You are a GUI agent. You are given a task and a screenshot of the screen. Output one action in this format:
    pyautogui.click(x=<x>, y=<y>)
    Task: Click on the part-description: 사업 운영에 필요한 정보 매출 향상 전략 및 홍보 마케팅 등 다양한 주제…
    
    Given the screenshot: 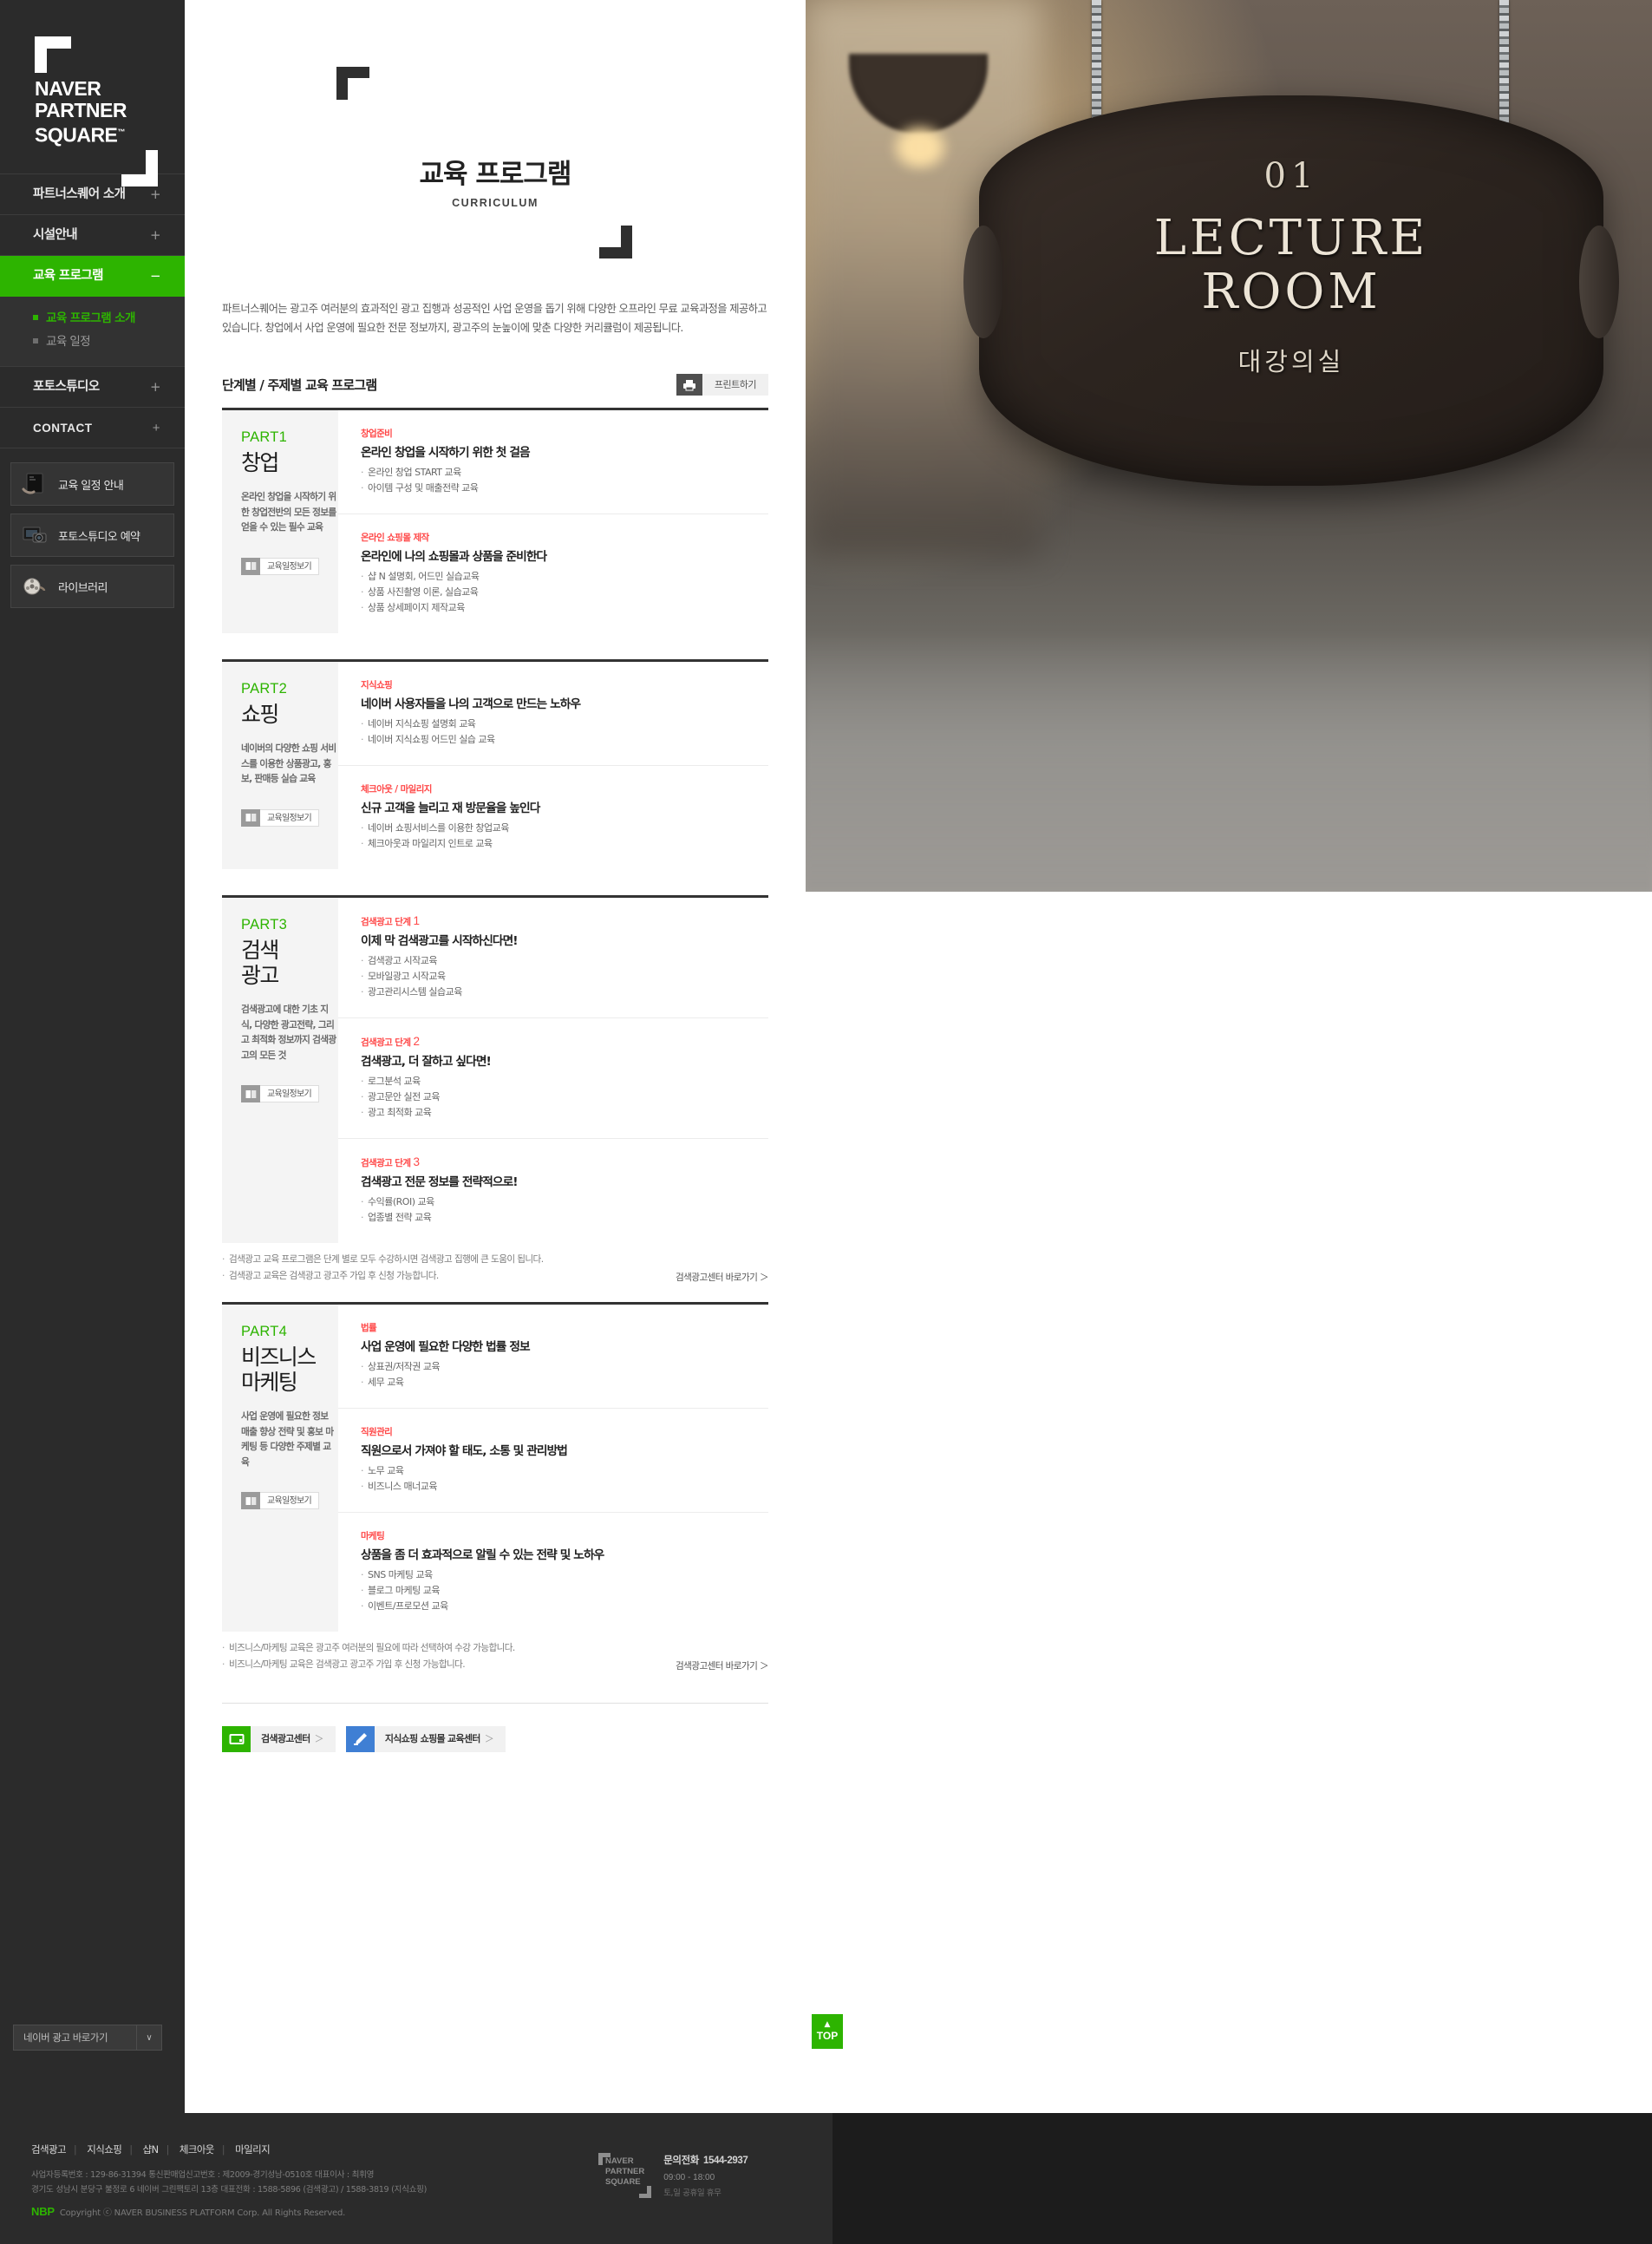 What is the action you would take?
    pyautogui.click(x=287, y=1439)
    